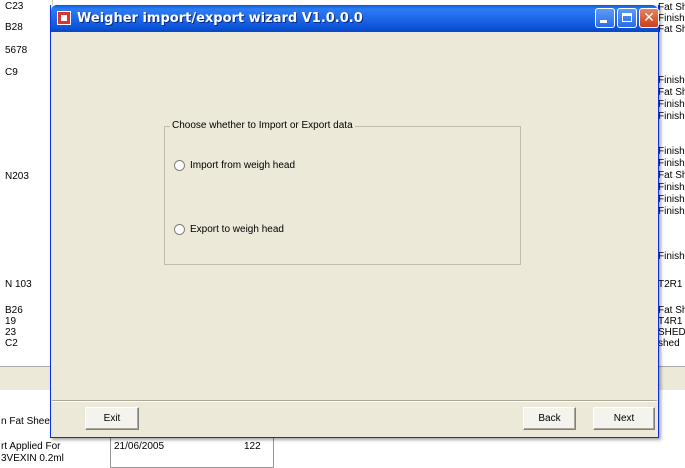 The width and height of the screenshot is (685, 468). I want to click on button-separator, so click(354, 401).